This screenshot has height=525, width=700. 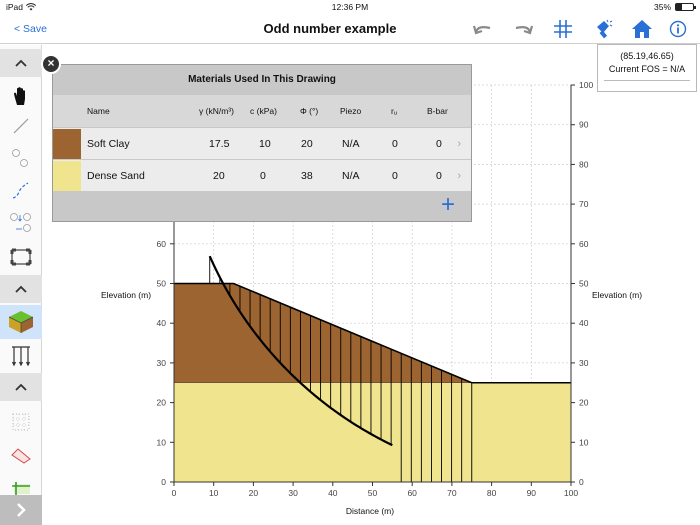 I want to click on x-tick-label: 30, so click(x=293, y=493).